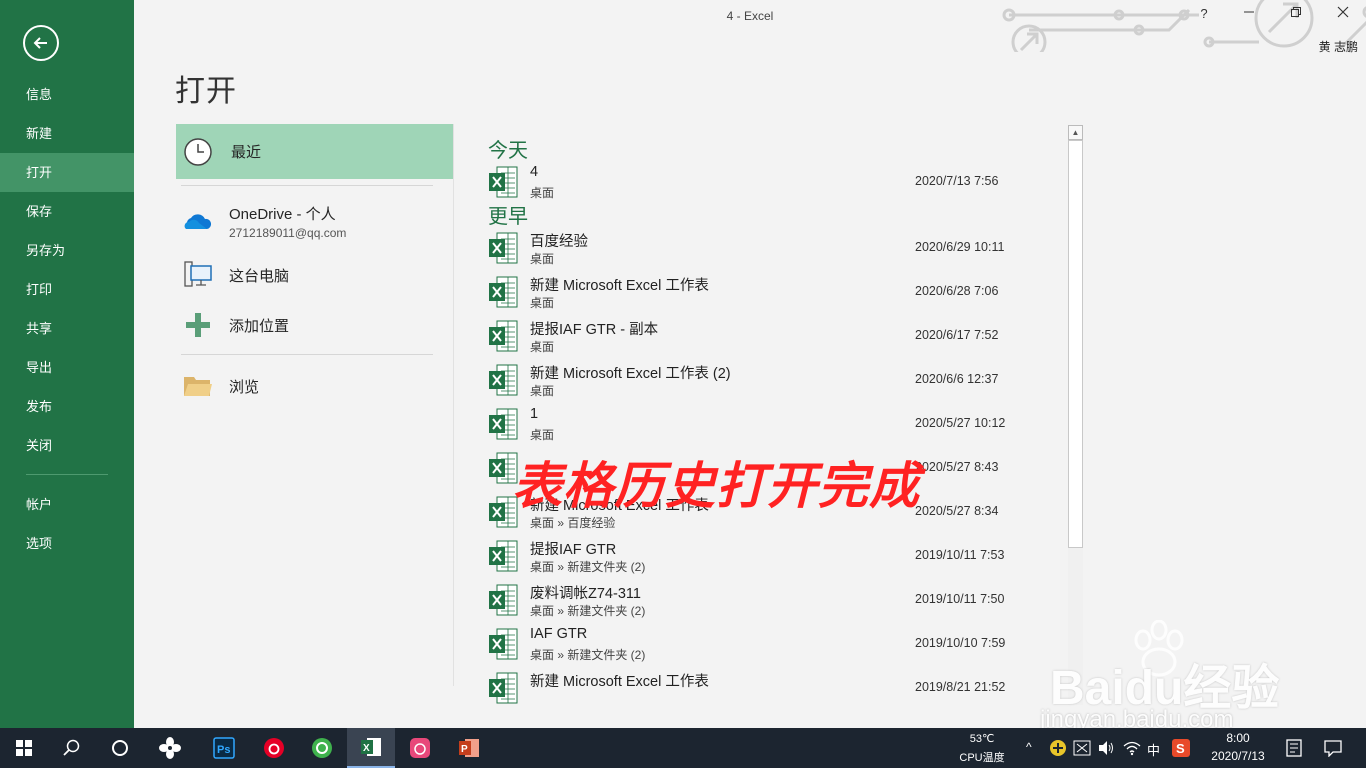 This screenshot has width=1366, height=768. What do you see at coordinates (282, 214) in the screenshot?
I see `onedrive-label: OneDrive - 个人` at bounding box center [282, 214].